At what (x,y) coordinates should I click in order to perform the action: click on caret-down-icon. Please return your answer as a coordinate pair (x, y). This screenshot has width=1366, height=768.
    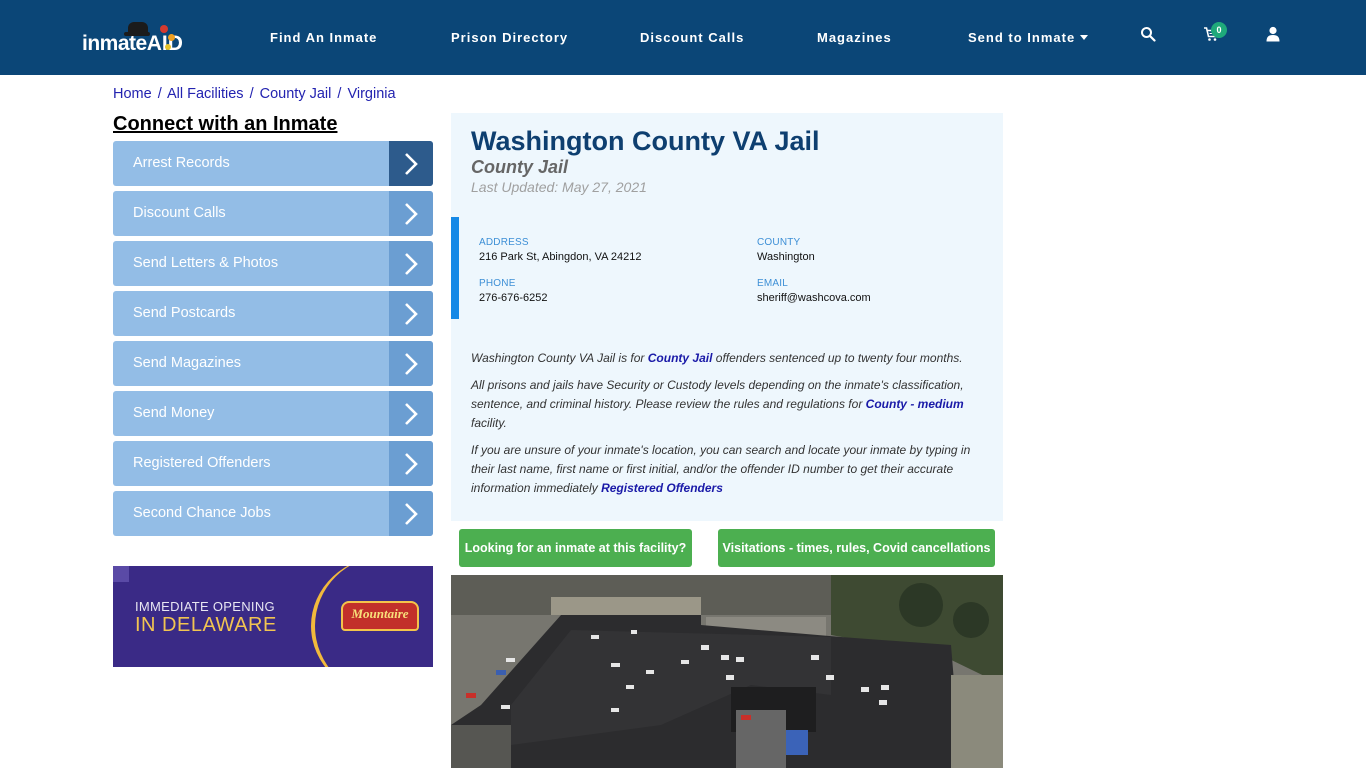
    Looking at the image, I should click on (1084, 37).